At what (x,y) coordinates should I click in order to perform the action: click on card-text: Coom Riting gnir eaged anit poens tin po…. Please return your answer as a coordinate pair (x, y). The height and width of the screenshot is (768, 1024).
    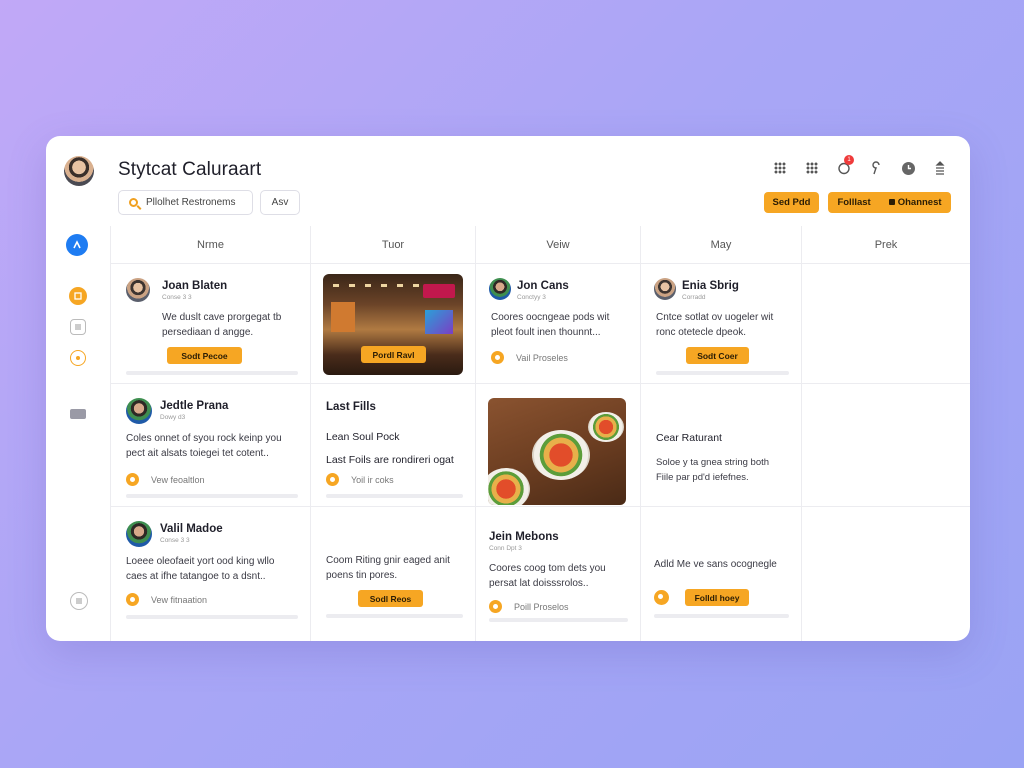
    Looking at the image, I should click on (388, 568).